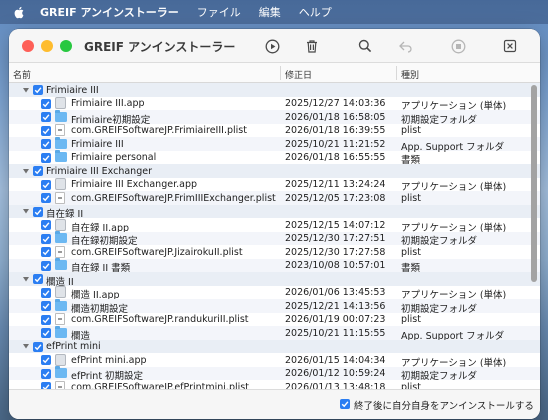 The image size is (548, 420). What do you see at coordinates (274, 90) in the screenshot?
I see `group-row: Frimiaire III` at bounding box center [274, 90].